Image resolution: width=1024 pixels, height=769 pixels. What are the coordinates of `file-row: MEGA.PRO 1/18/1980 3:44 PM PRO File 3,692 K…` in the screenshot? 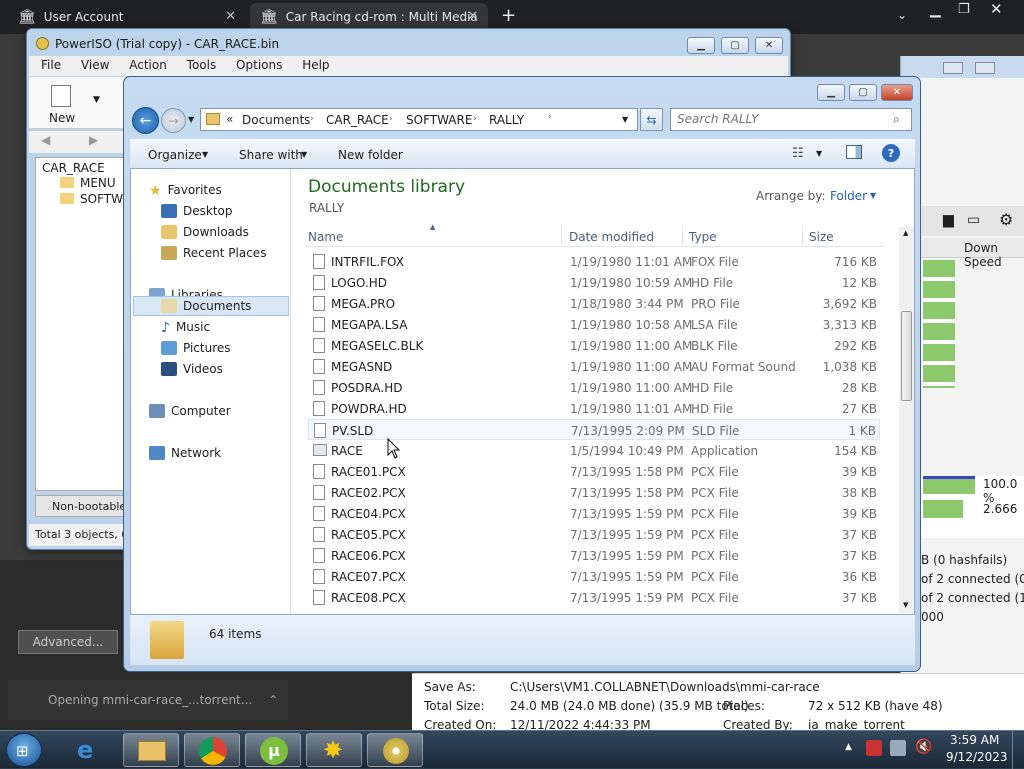 It's located at (594, 303).